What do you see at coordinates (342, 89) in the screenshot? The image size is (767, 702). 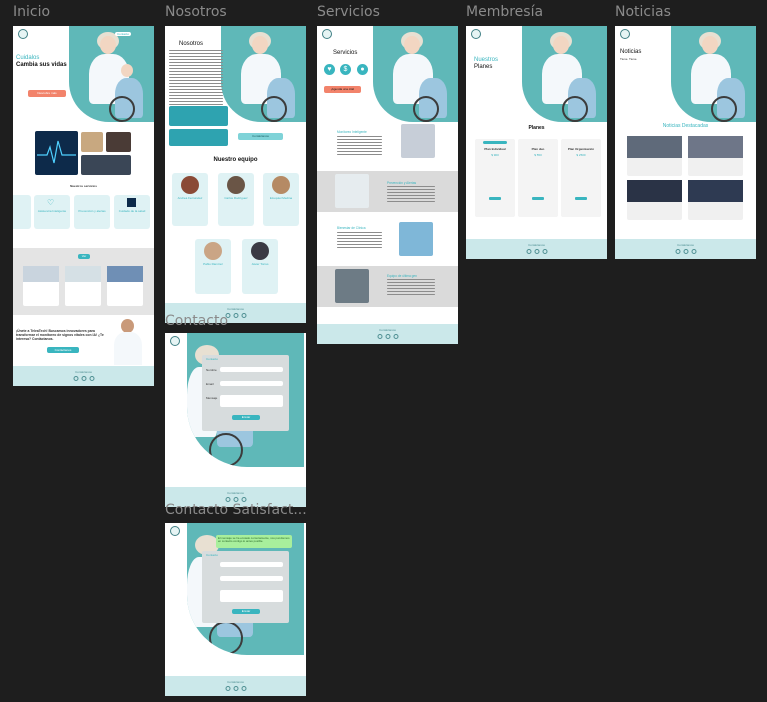 I see `appointment-button: ¡Agenda una cita!` at bounding box center [342, 89].